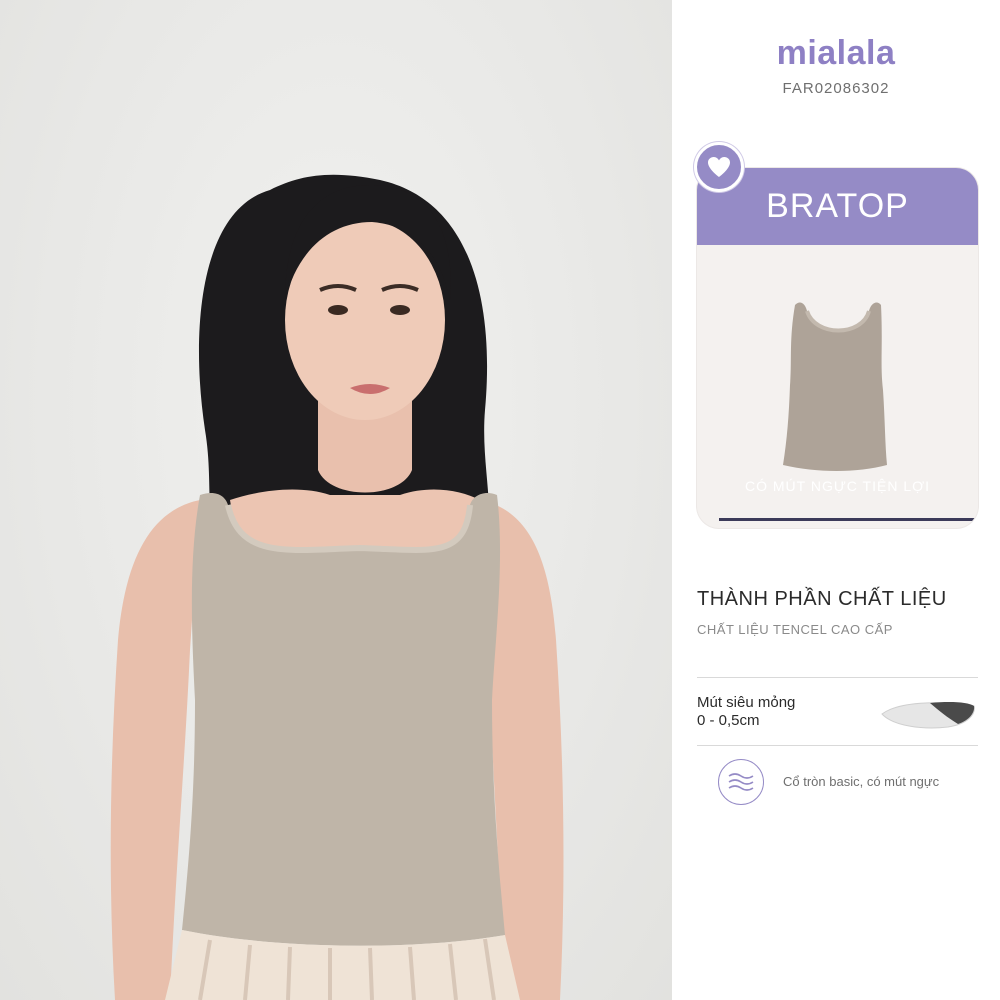 The height and width of the screenshot is (1000, 1000). What do you see at coordinates (822, 599) in the screenshot?
I see `material-title: THÀNH PHẦN CHẤT LIỆU` at bounding box center [822, 599].